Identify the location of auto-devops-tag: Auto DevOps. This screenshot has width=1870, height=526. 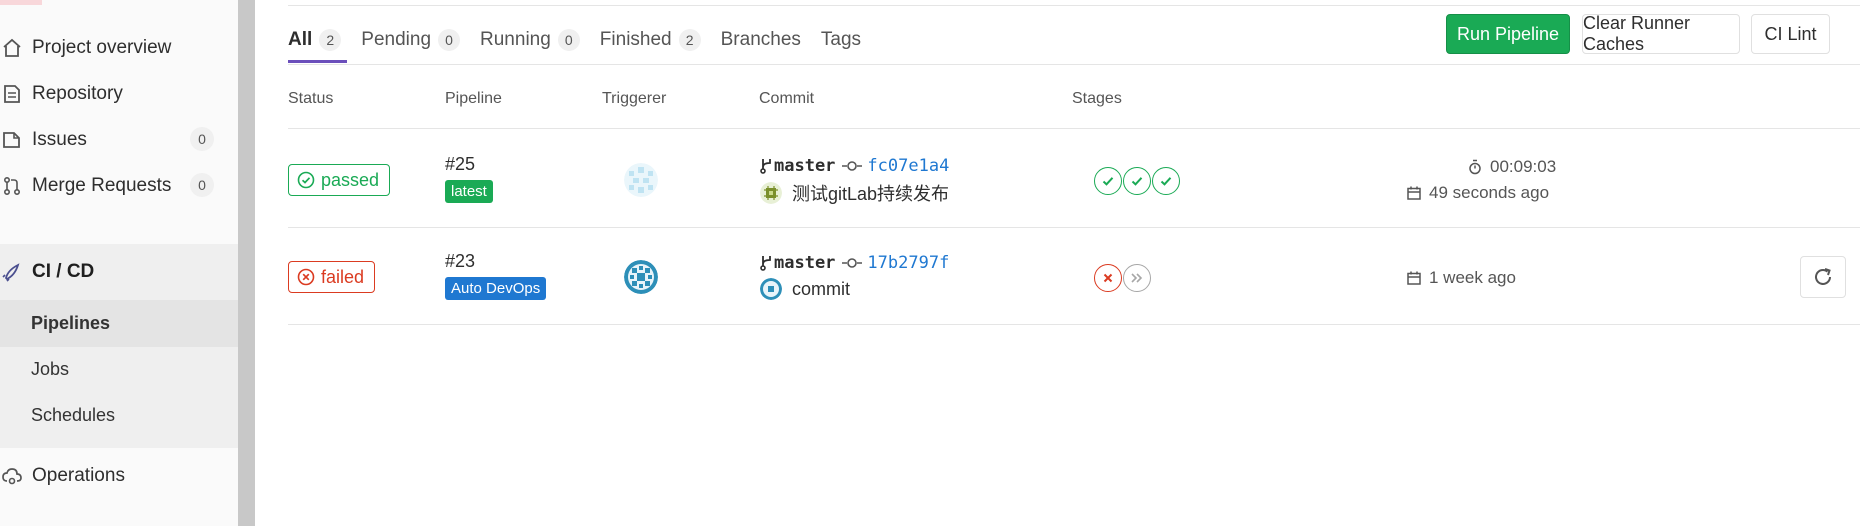
(496, 288).